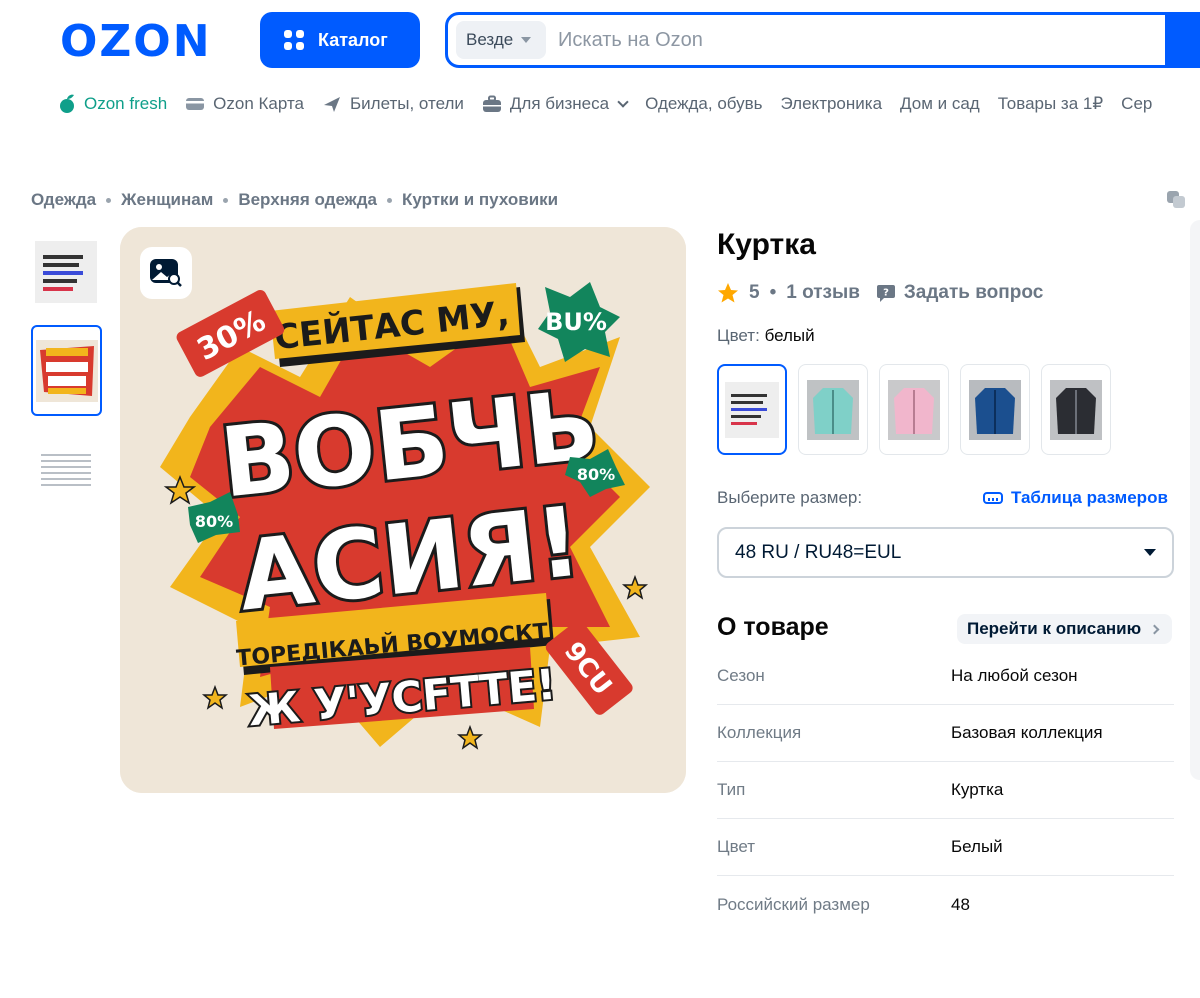  I want to click on nav-item-one-ruble: Товары за 1₽, so click(1050, 104).